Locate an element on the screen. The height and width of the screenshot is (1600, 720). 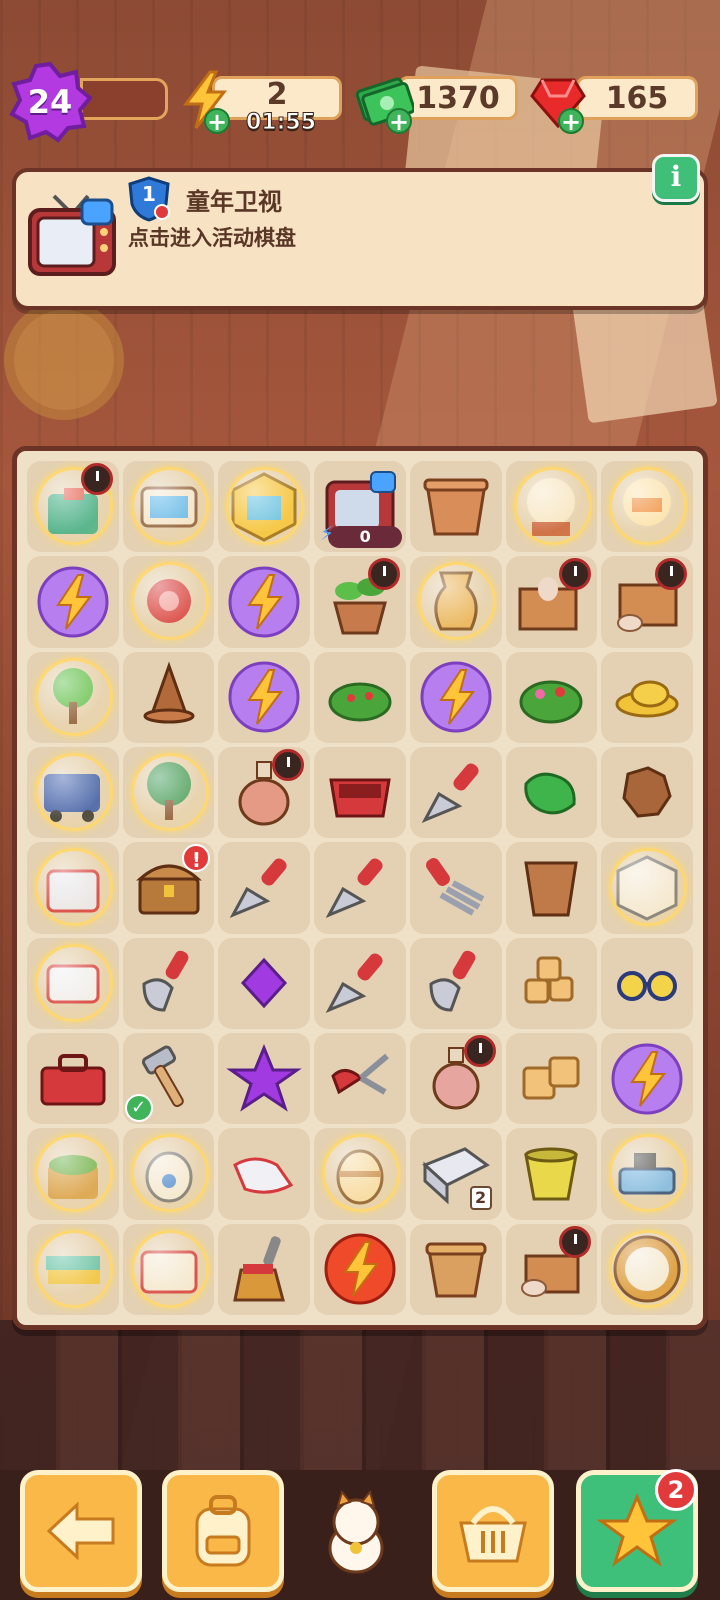
glasses-icon is located at coordinates (647, 986).